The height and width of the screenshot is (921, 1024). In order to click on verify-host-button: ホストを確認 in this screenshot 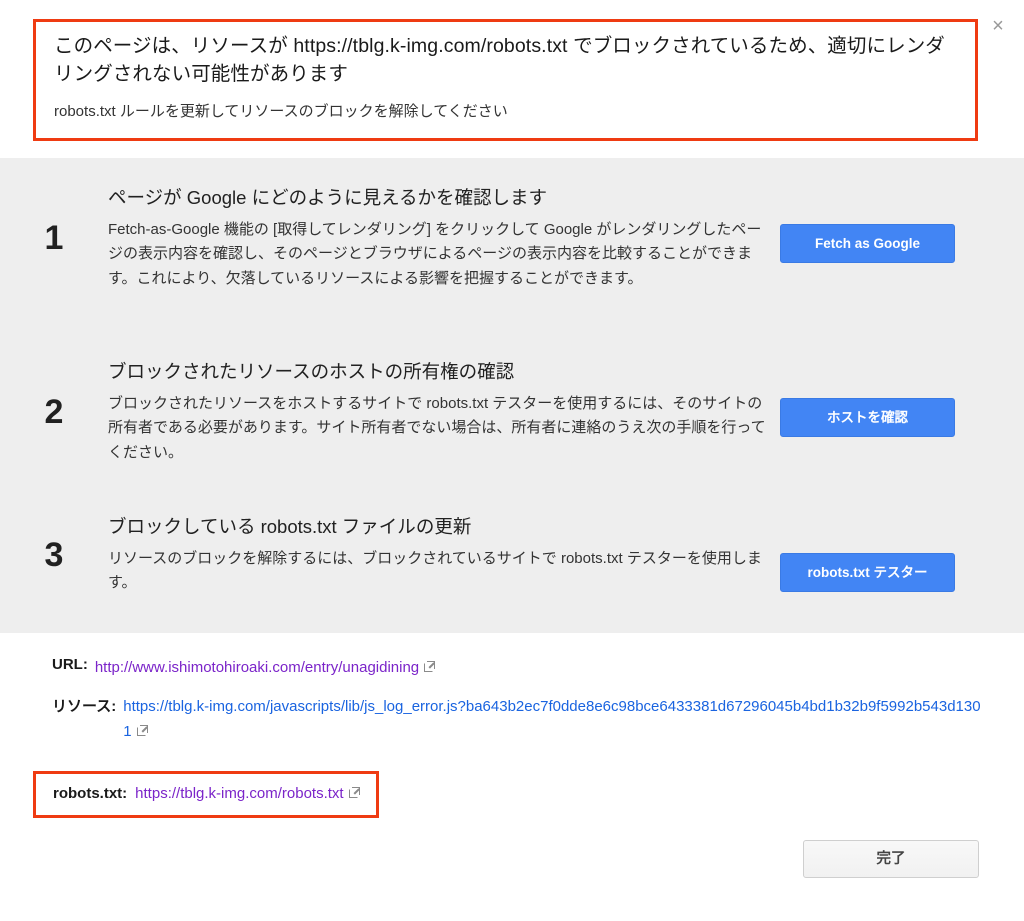, I will do `click(867, 417)`.